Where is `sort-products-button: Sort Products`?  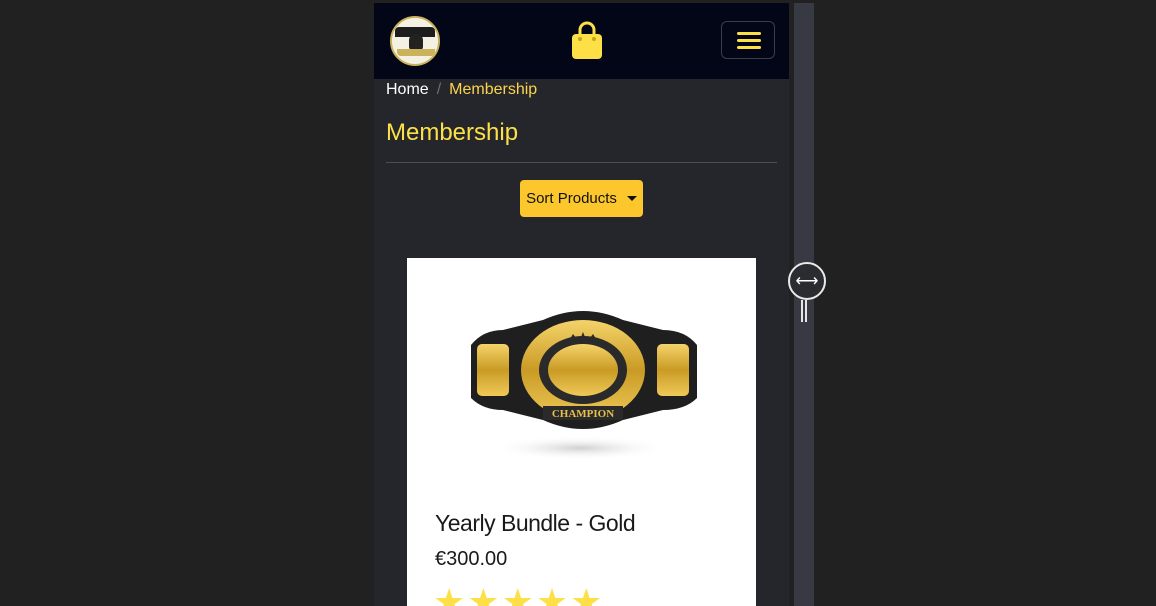
sort-products-button: Sort Products is located at coordinates (581, 198).